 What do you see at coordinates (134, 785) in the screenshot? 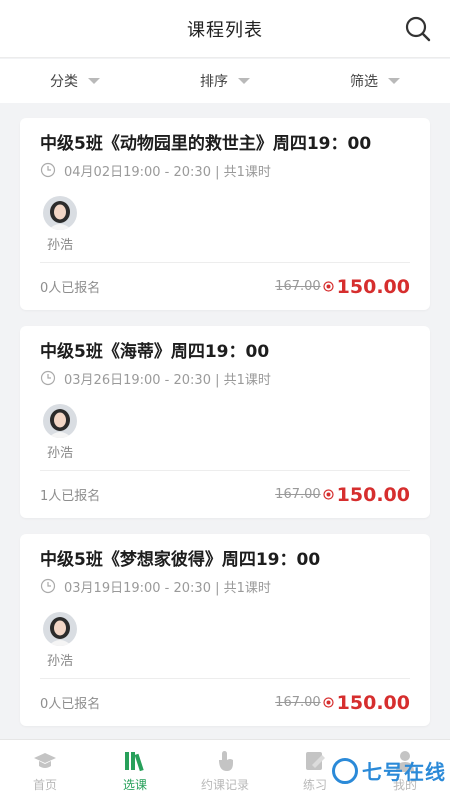
I see `tab-courses-label: 选课` at bounding box center [134, 785].